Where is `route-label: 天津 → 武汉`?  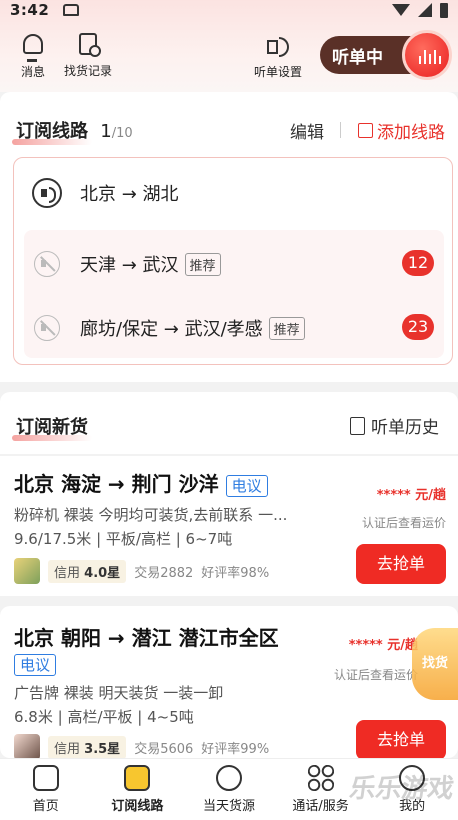
route-label: 天津 → 武汉 is located at coordinates (129, 265).